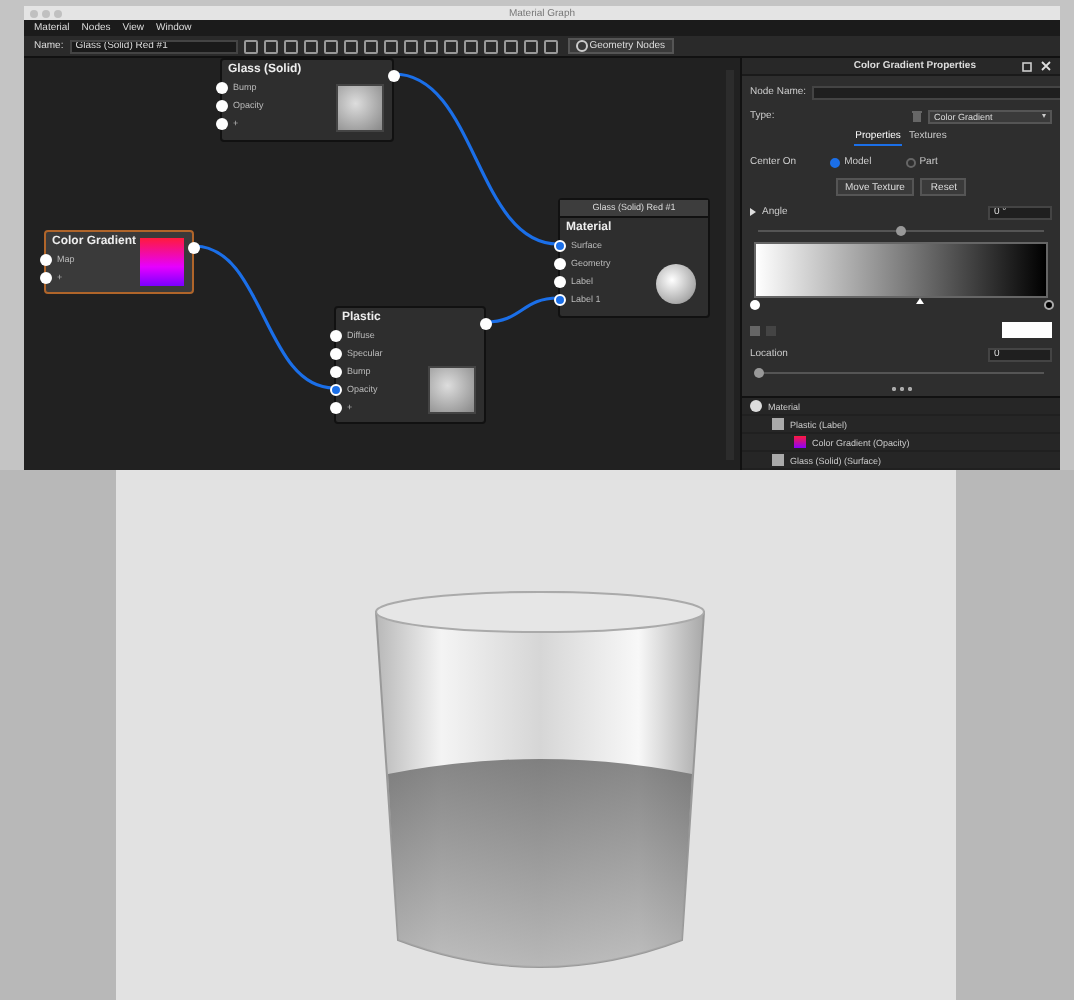 This screenshot has width=1074, height=1000. Describe the element at coordinates (522, 310) in the screenshot. I see `connection-wire` at that location.